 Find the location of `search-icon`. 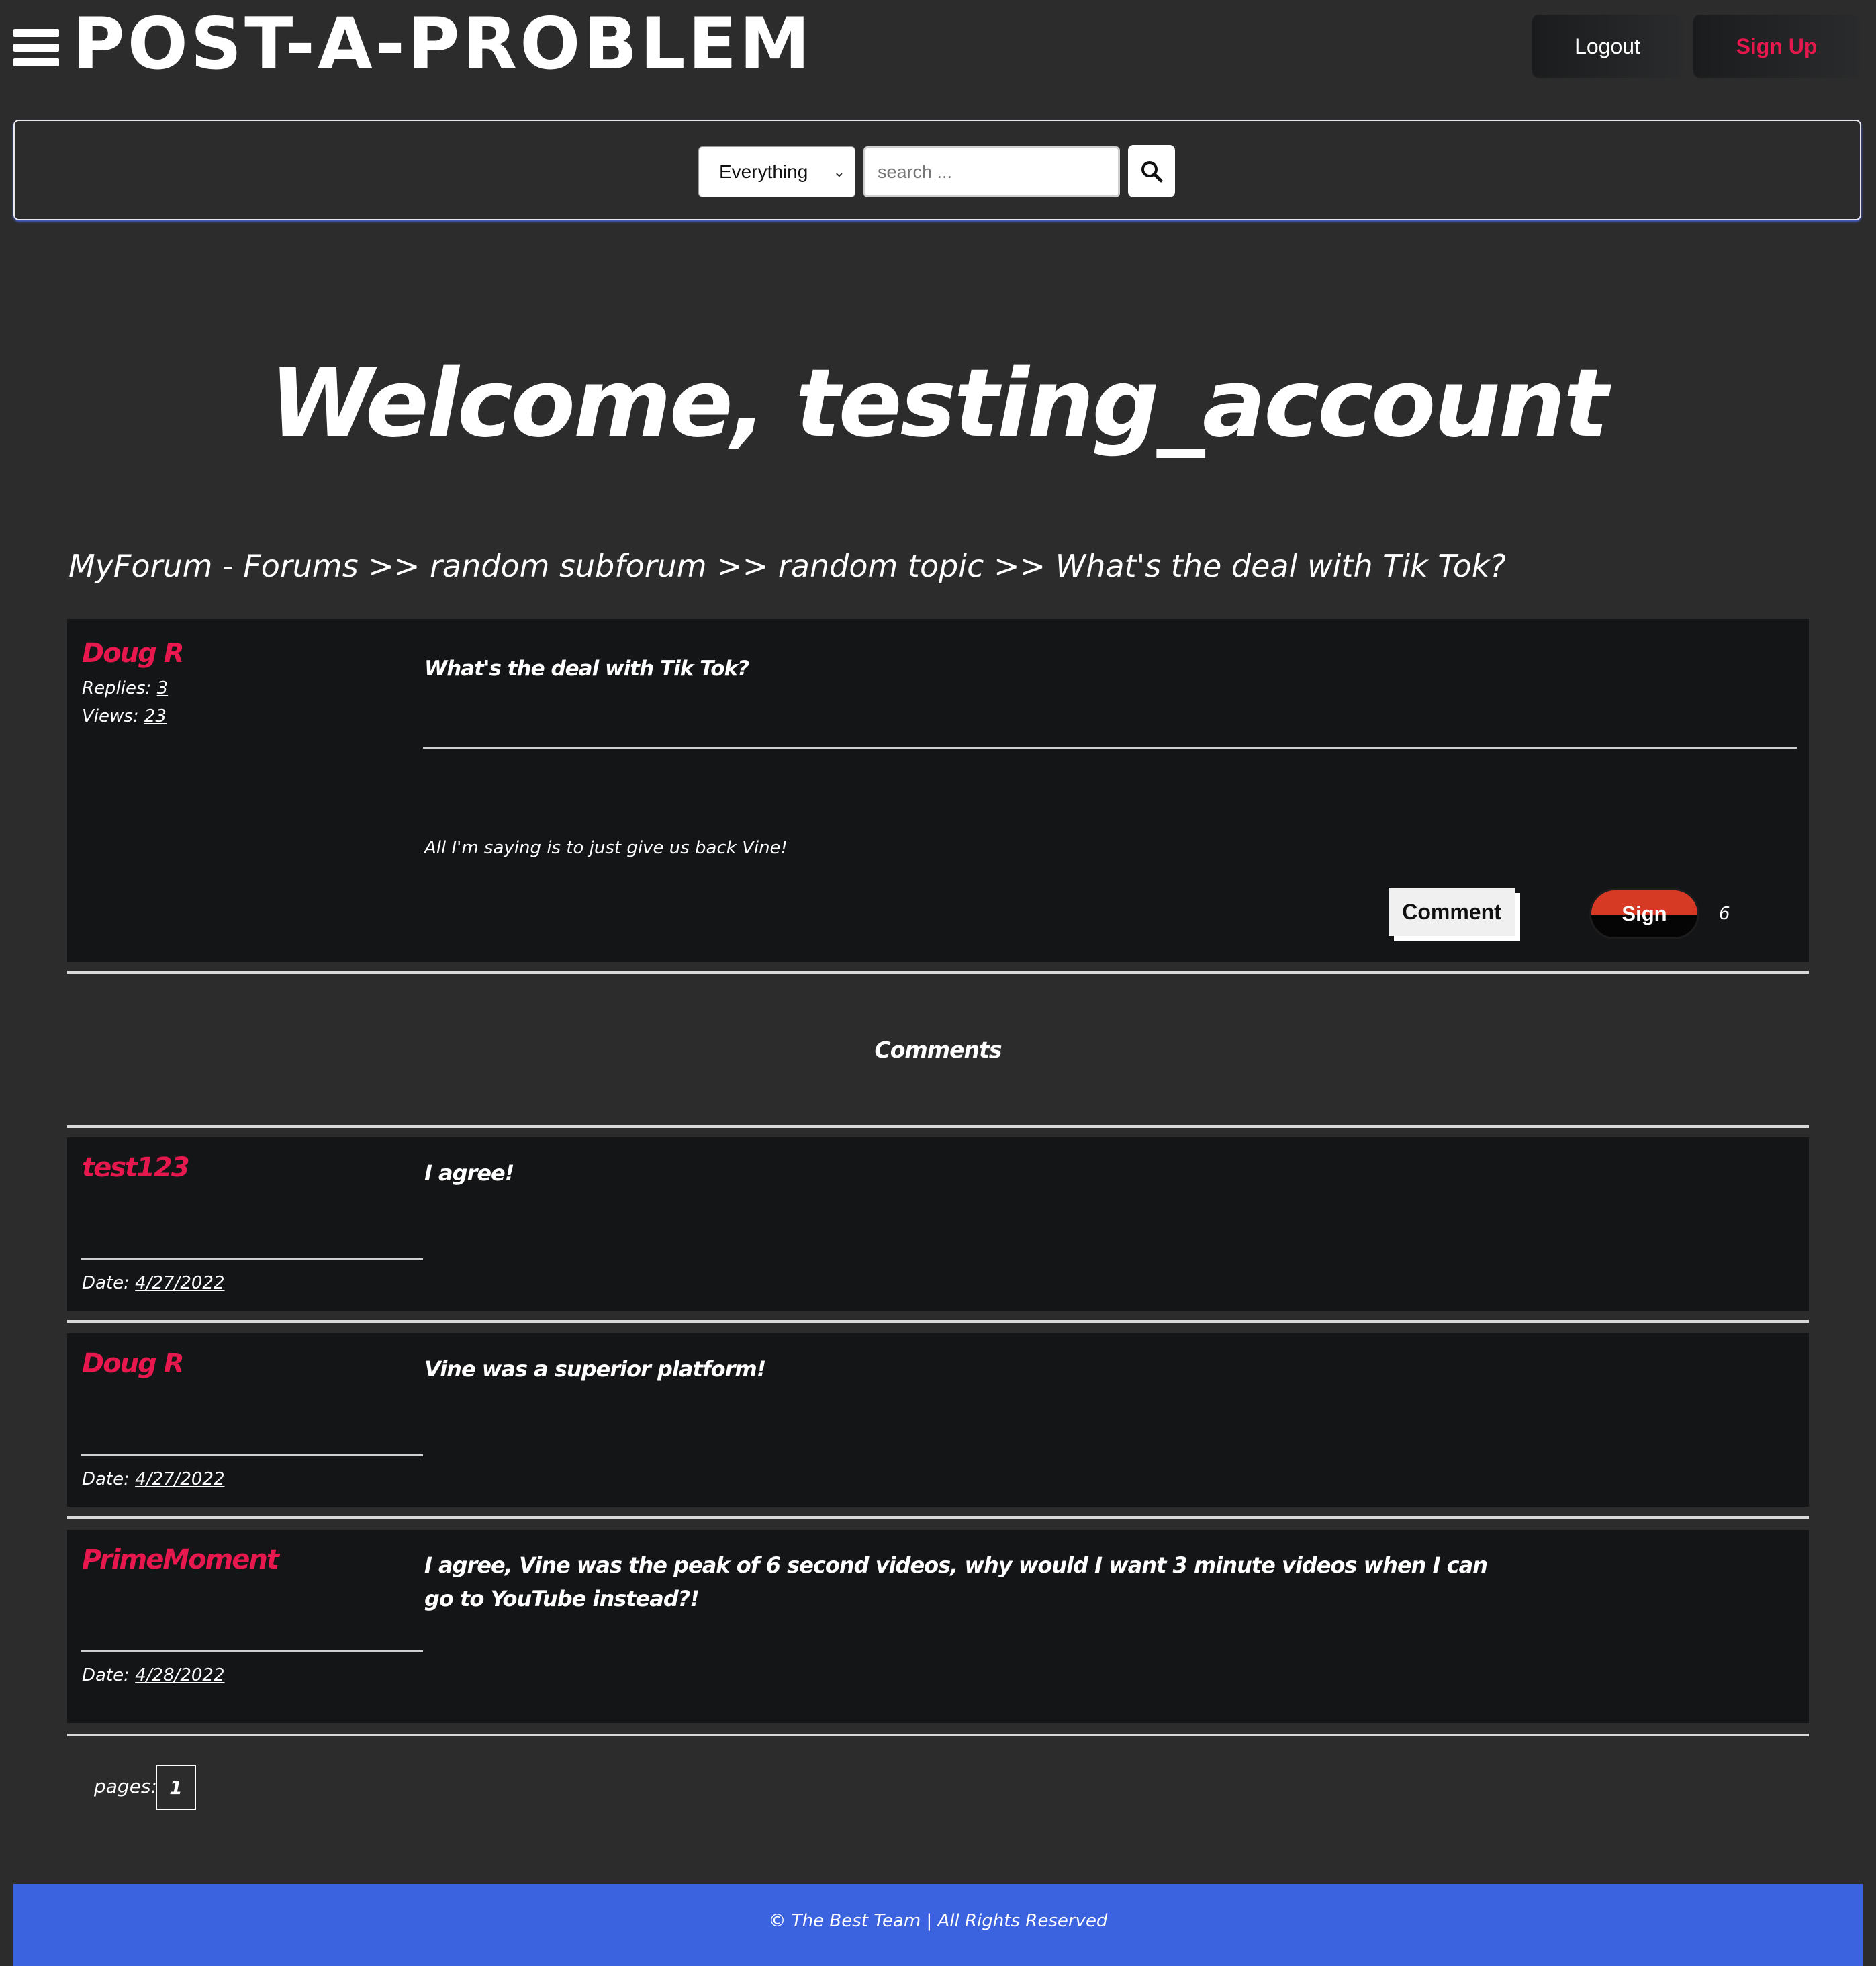

search-icon is located at coordinates (1152, 172).